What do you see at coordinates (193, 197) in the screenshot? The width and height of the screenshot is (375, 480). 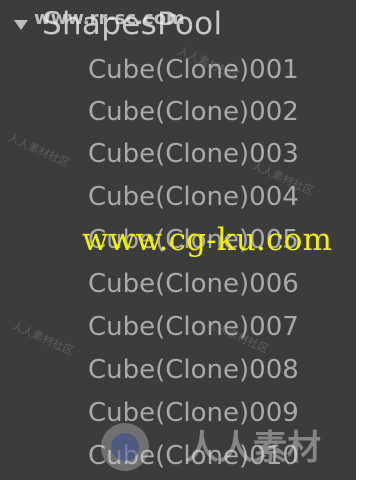 I see `tree-item-label: Cube(Clone)004` at bounding box center [193, 197].